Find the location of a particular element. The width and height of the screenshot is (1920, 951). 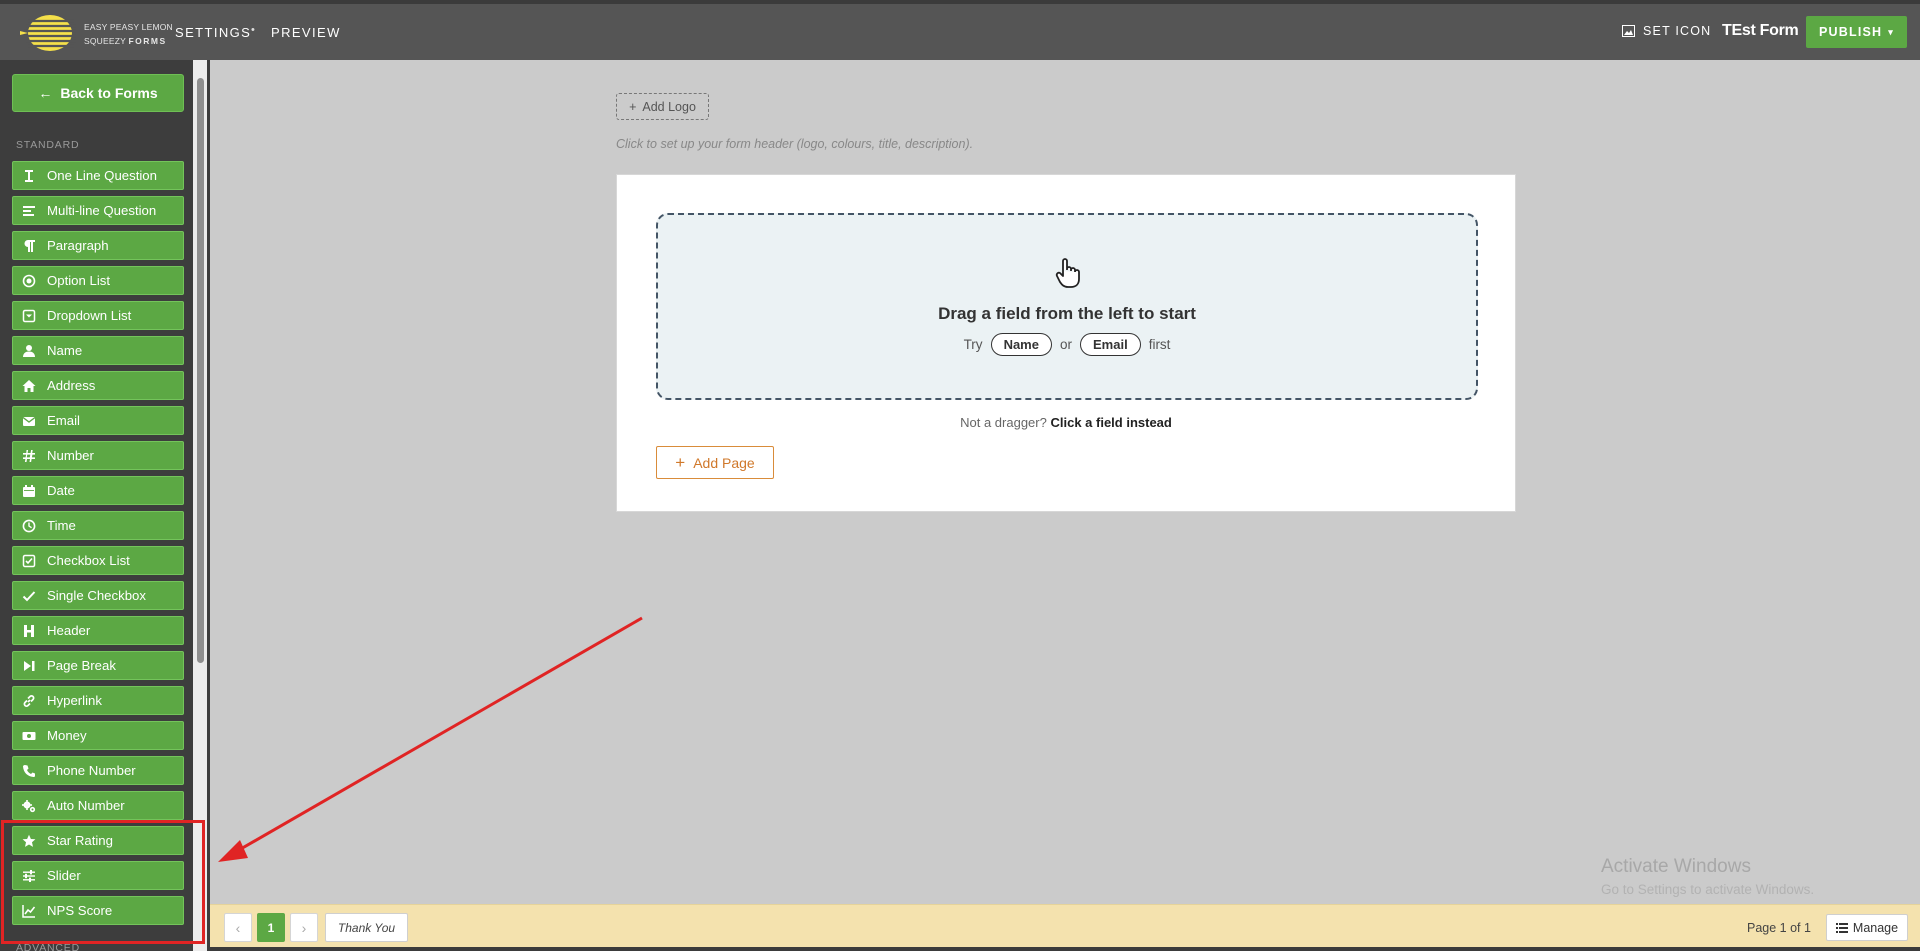

brand-name: EASY PEASY LEMON SQUEEZY FORMS is located at coordinates (128, 34).